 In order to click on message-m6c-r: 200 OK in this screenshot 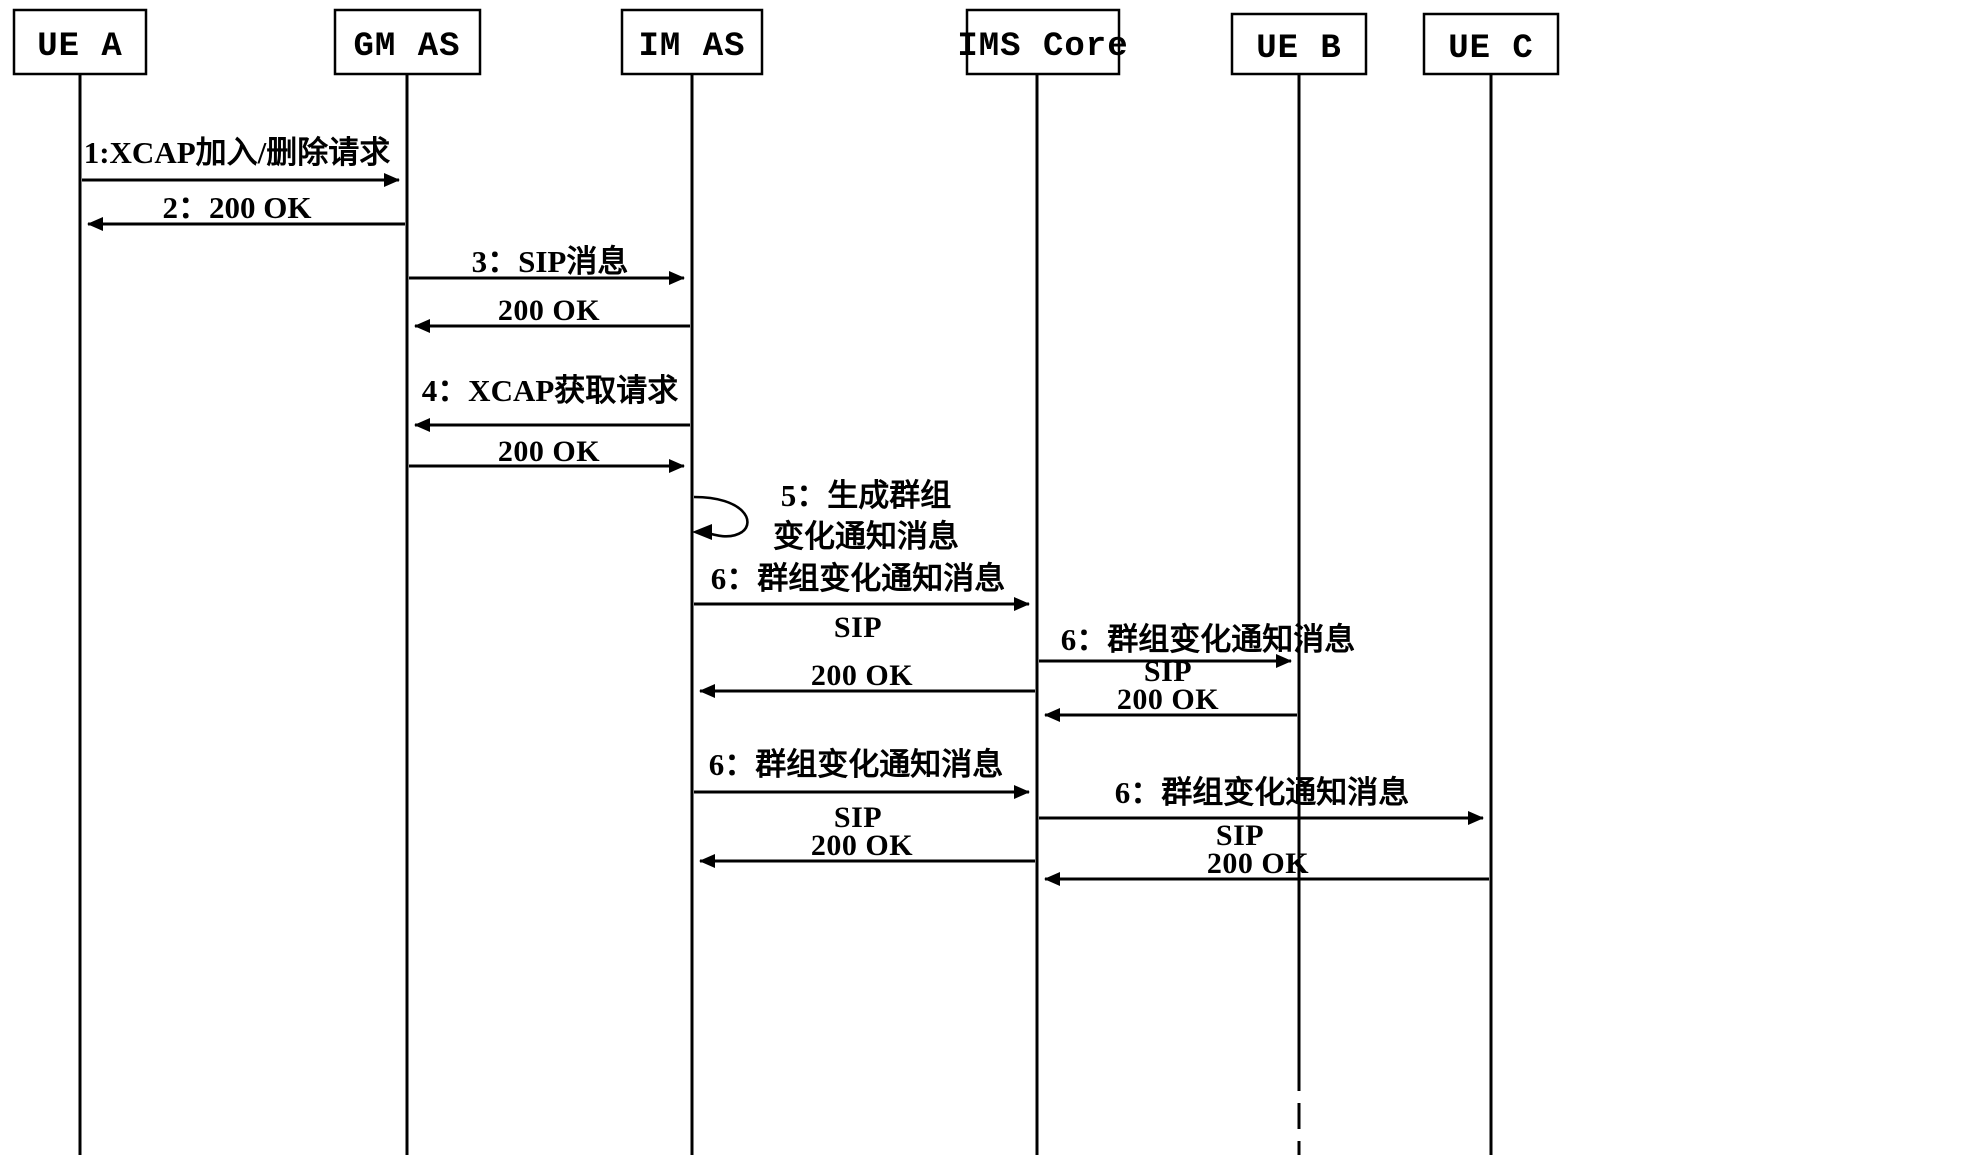, I will do `click(867, 848)`.